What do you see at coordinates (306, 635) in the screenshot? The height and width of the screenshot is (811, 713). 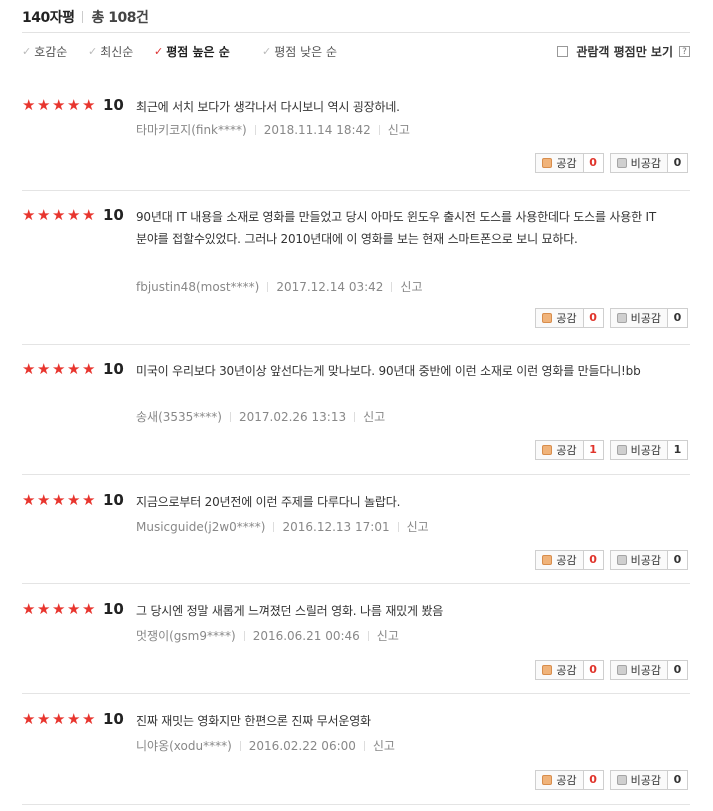 I see `review-date: 2016.06.21 00:46` at bounding box center [306, 635].